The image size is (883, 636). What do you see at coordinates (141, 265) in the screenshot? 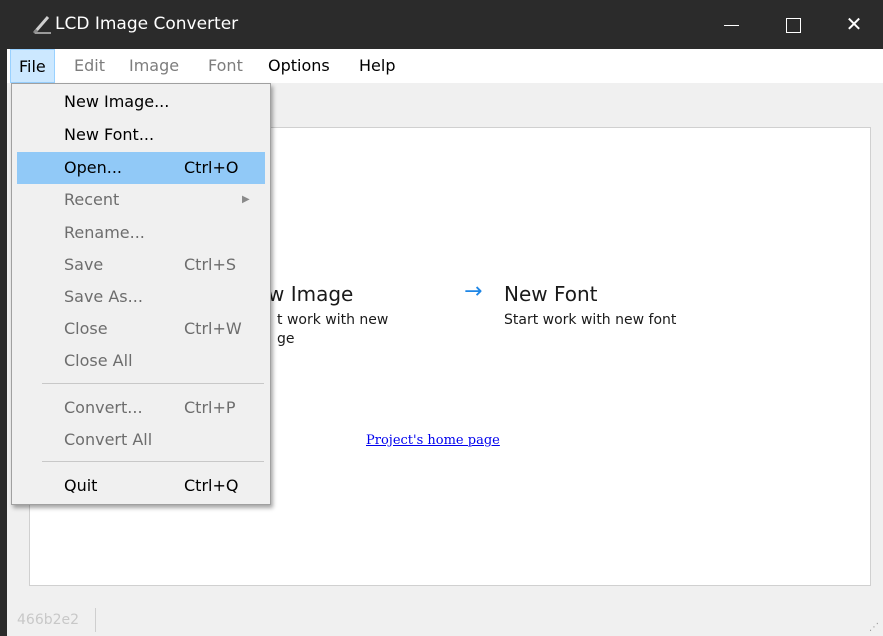
I see `menu-item-save: Save Ctrl+S` at bounding box center [141, 265].